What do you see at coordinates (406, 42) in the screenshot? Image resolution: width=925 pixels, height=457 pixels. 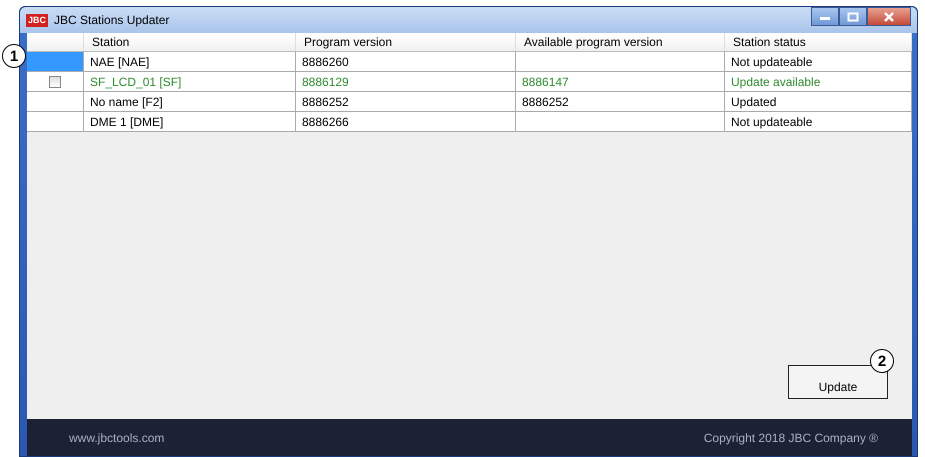 I see `column-header: Program version` at bounding box center [406, 42].